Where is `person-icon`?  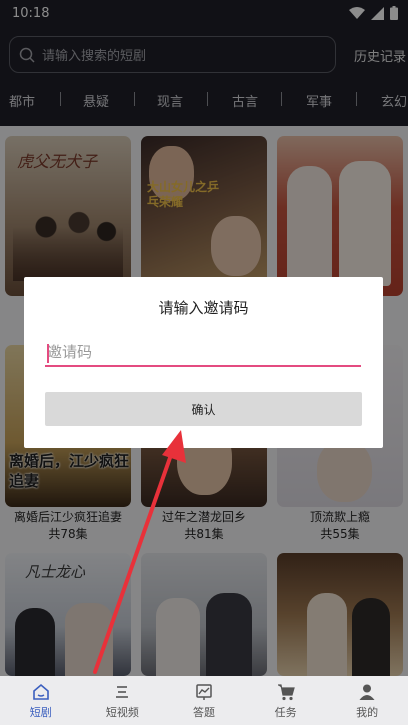
person-icon is located at coordinates (367, 692).